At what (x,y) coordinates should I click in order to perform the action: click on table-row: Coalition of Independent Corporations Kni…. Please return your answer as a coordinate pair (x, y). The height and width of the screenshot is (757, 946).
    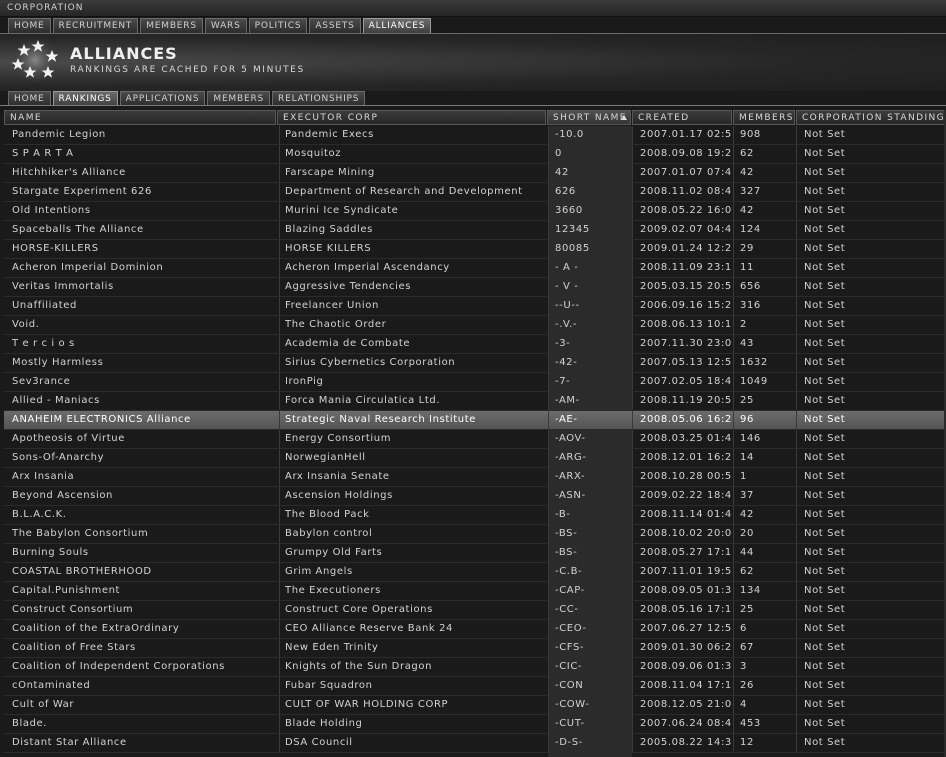
    Looking at the image, I should click on (475, 667).